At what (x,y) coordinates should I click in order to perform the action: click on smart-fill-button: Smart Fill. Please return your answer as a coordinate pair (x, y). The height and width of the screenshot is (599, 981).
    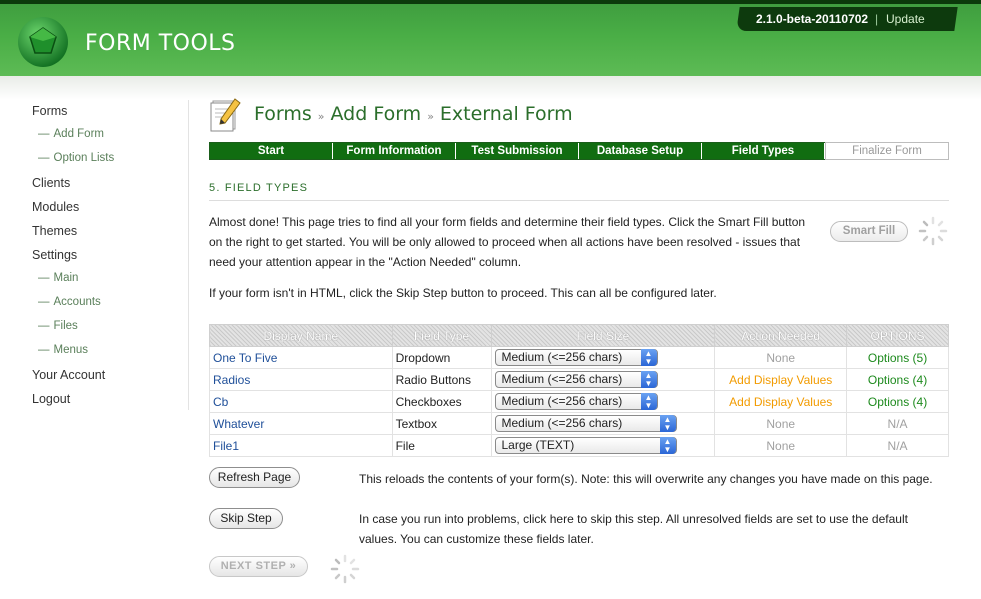
    Looking at the image, I should click on (869, 231).